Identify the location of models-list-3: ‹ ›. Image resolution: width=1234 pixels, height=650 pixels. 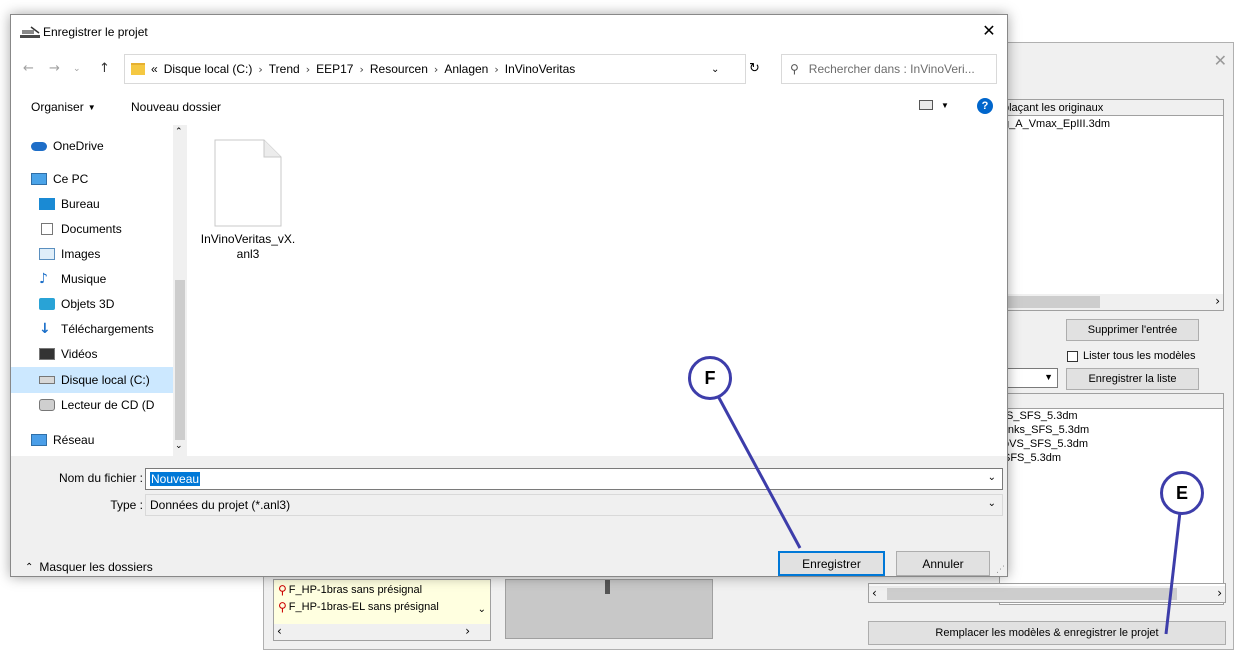
(1047, 593).